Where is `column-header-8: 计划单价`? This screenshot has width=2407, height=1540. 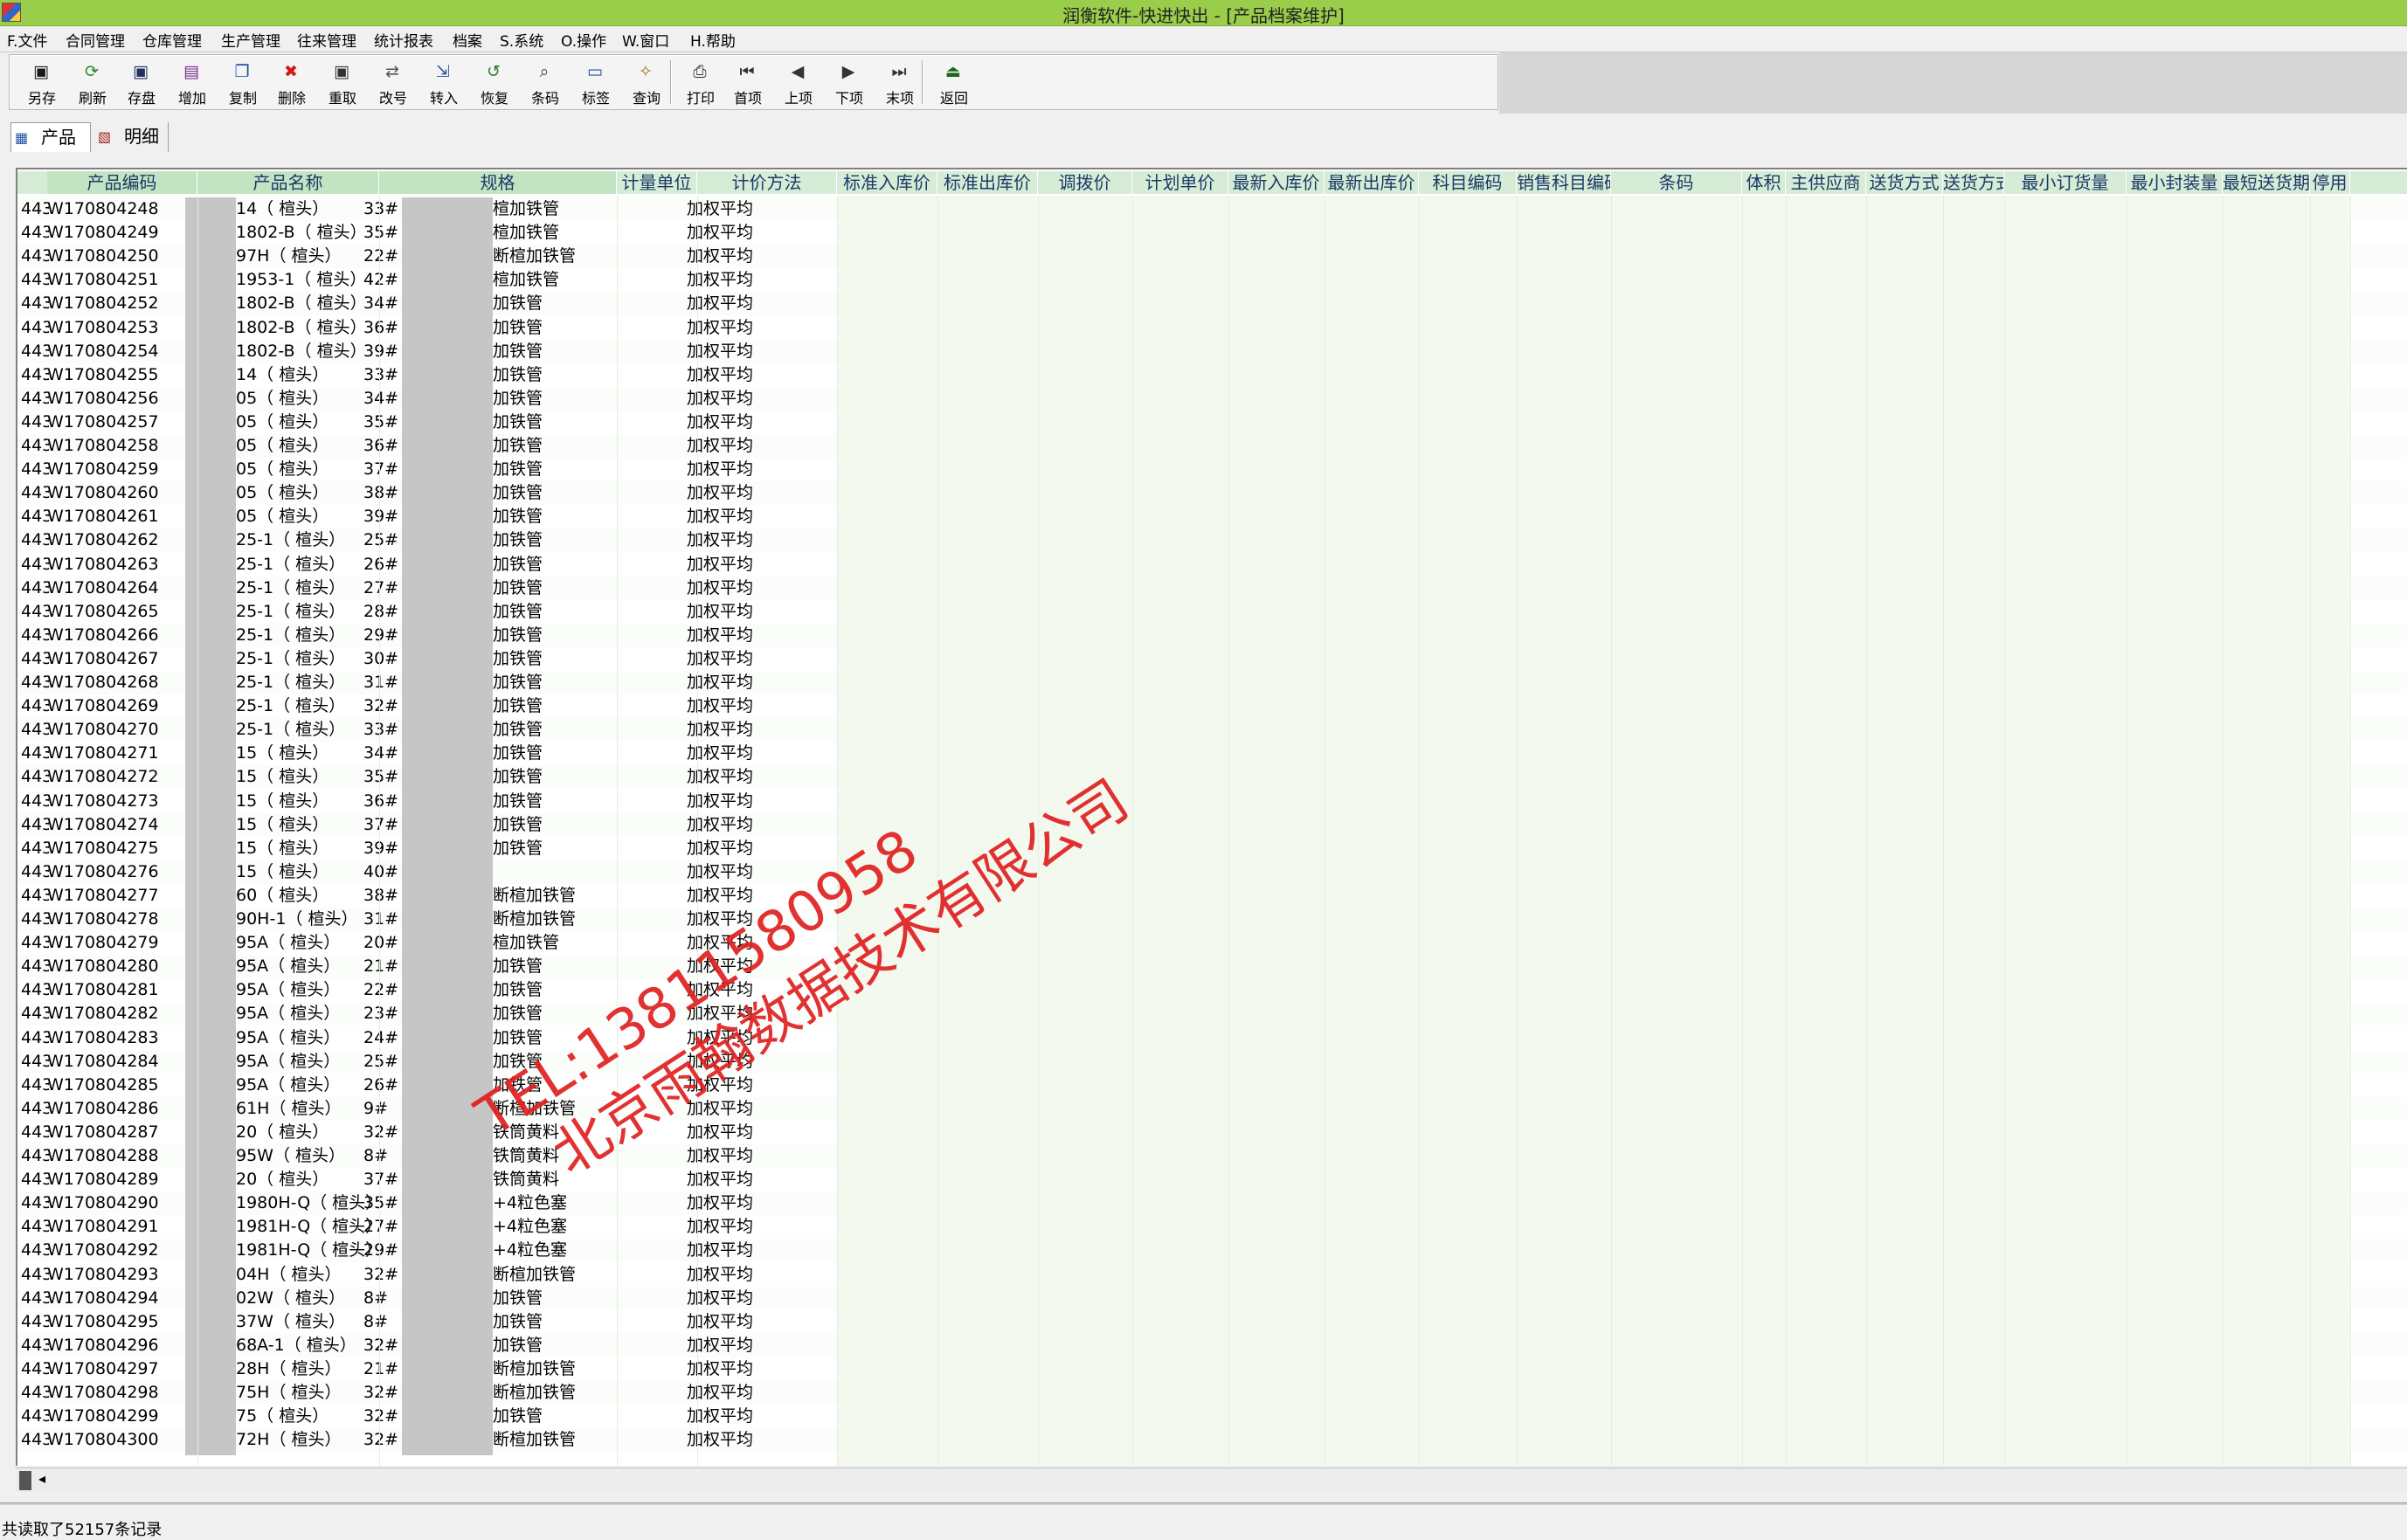
column-header-8: 计划单价 is located at coordinates (1180, 182).